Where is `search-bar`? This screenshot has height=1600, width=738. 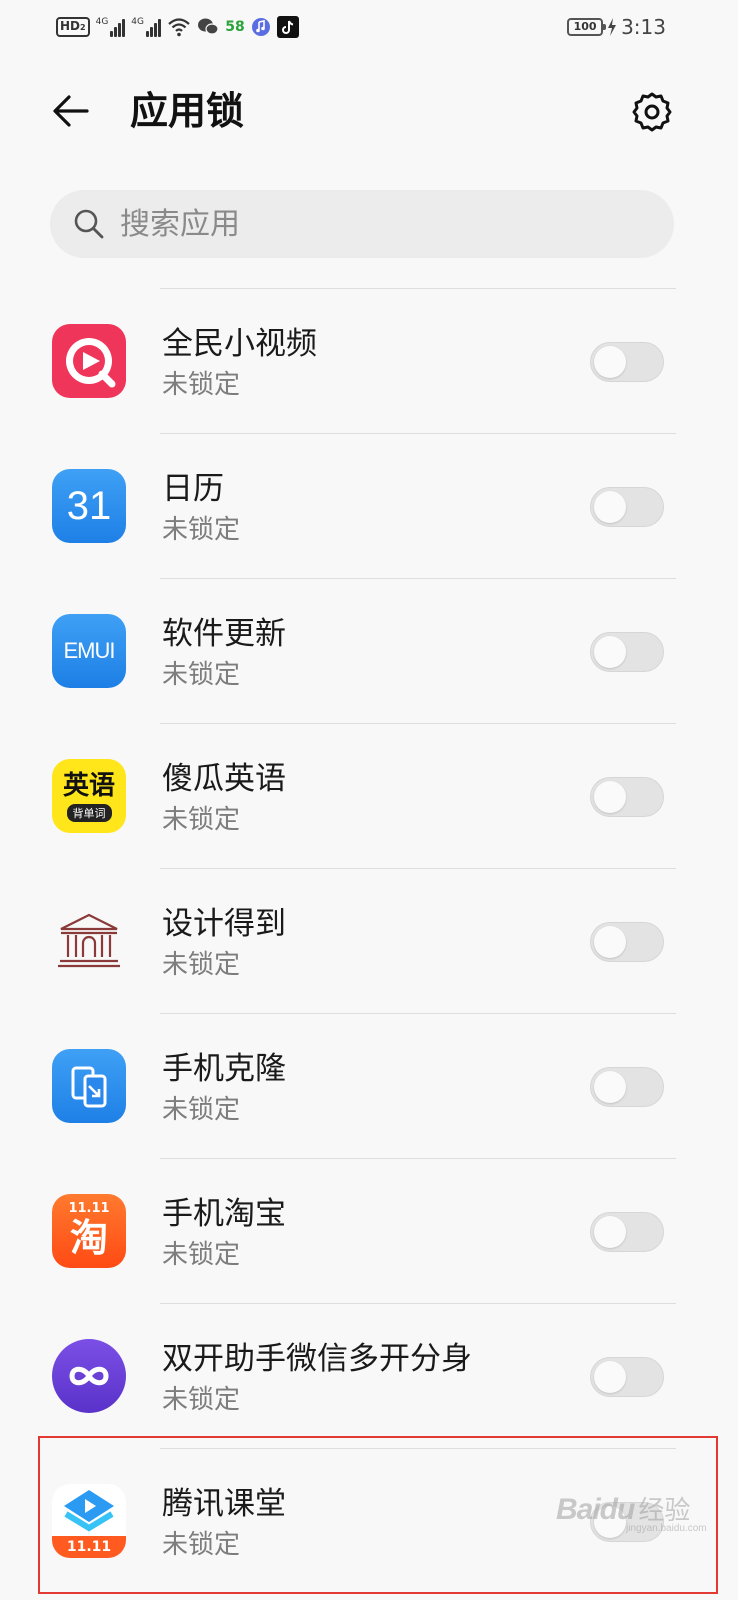 search-bar is located at coordinates (362, 224).